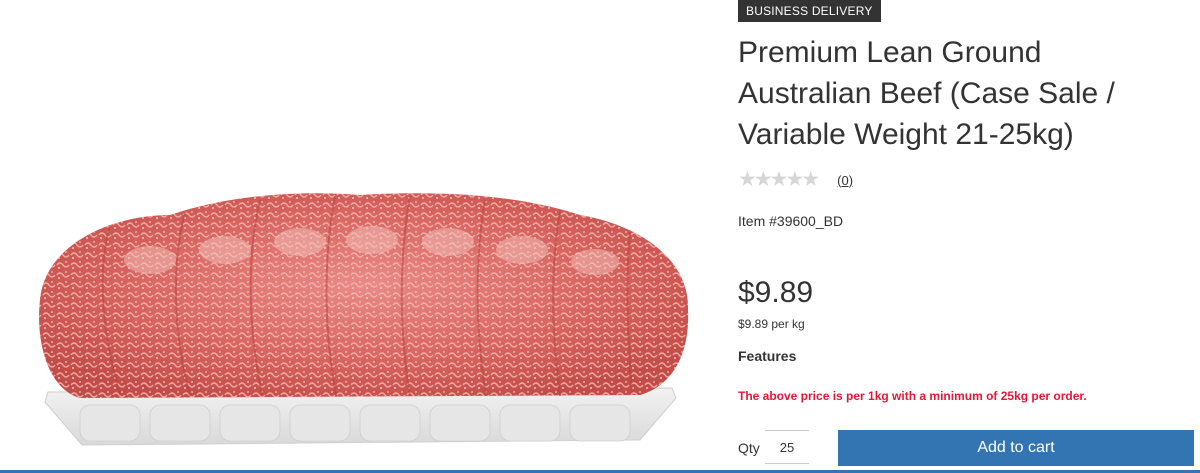  What do you see at coordinates (771, 324) in the screenshot?
I see `unit-price: $9.89 per kg` at bounding box center [771, 324].